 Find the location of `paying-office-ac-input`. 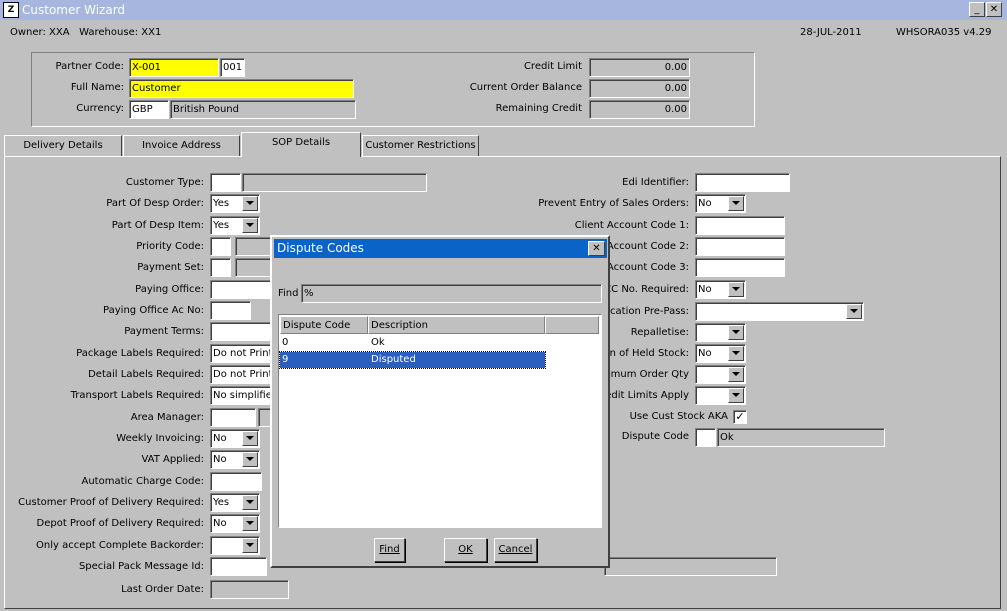

paying-office-ac-input is located at coordinates (230, 310).